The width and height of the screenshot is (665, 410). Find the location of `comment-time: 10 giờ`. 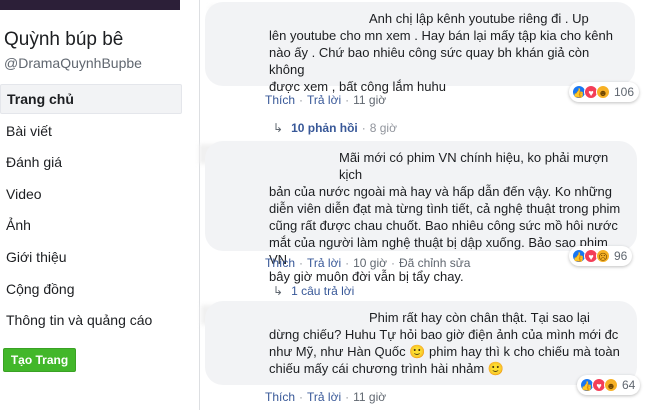

comment-time: 10 giờ is located at coordinates (370, 263).